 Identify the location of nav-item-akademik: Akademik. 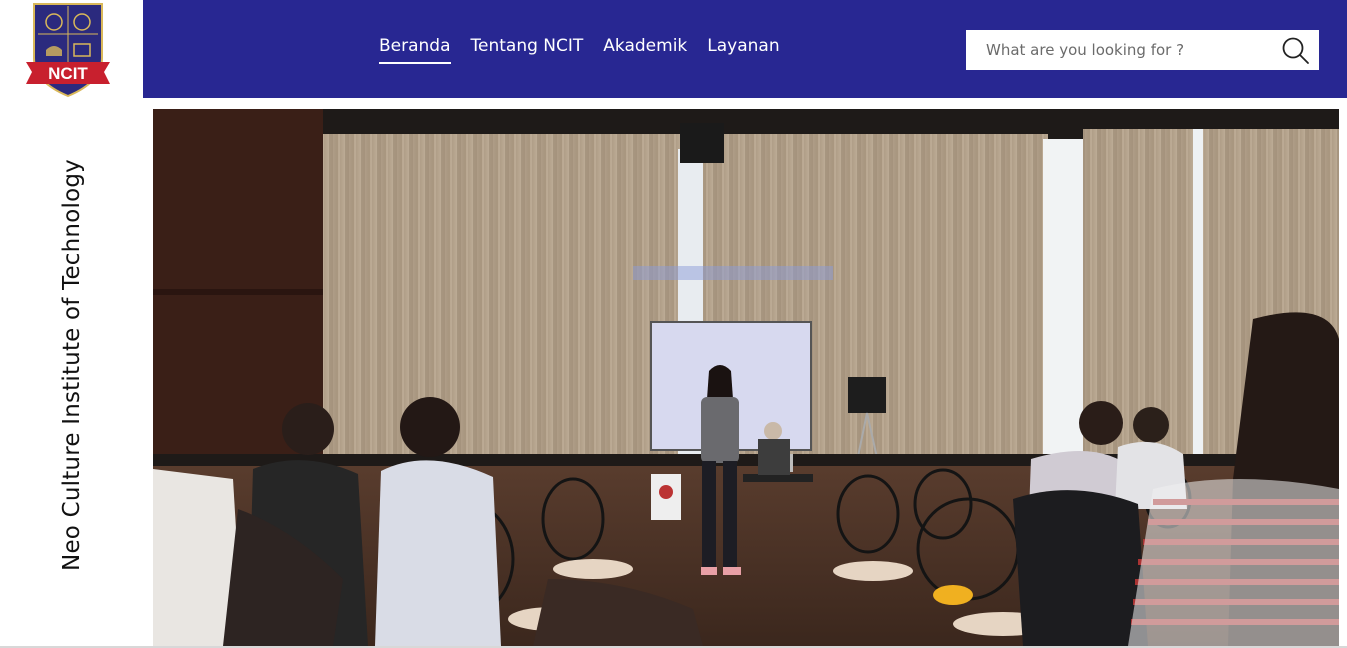
(645, 50).